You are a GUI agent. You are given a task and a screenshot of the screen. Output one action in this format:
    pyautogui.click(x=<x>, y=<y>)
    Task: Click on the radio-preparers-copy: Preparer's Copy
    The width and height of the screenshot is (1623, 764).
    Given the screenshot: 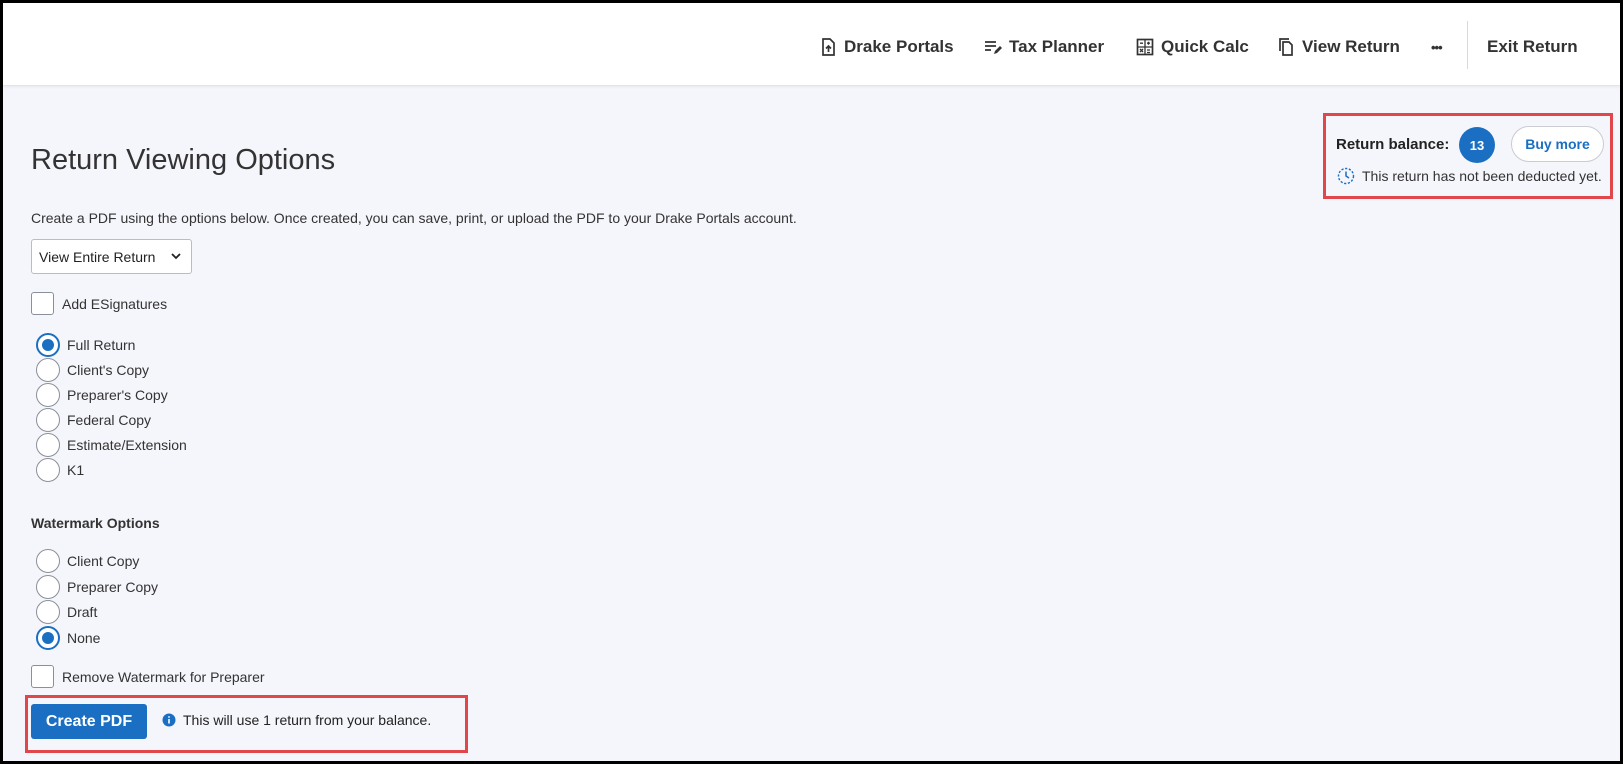 What is the action you would take?
    pyautogui.click(x=102, y=395)
    